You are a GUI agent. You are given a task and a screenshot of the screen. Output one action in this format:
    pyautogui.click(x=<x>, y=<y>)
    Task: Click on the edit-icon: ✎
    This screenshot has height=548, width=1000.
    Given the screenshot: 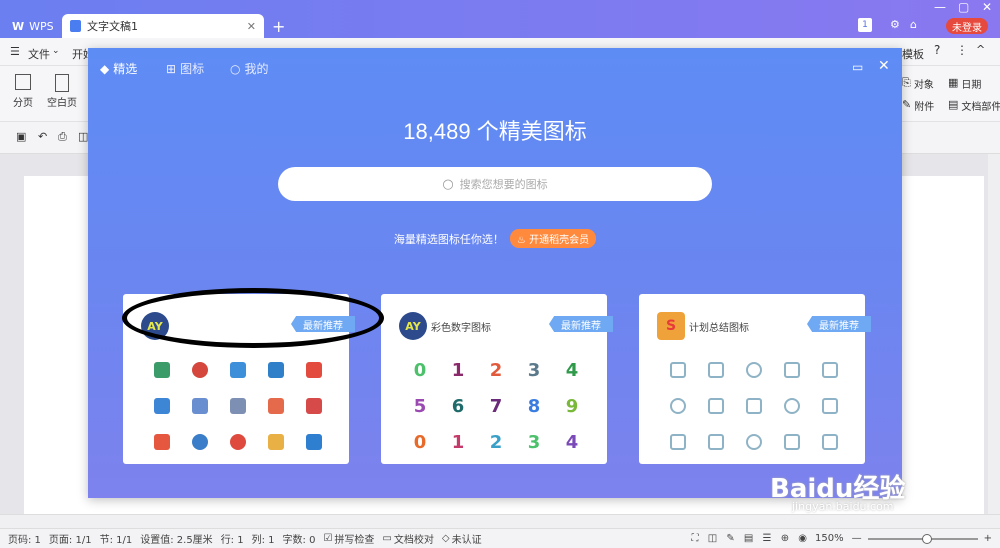 What is the action you would take?
    pyautogui.click(x=730, y=538)
    